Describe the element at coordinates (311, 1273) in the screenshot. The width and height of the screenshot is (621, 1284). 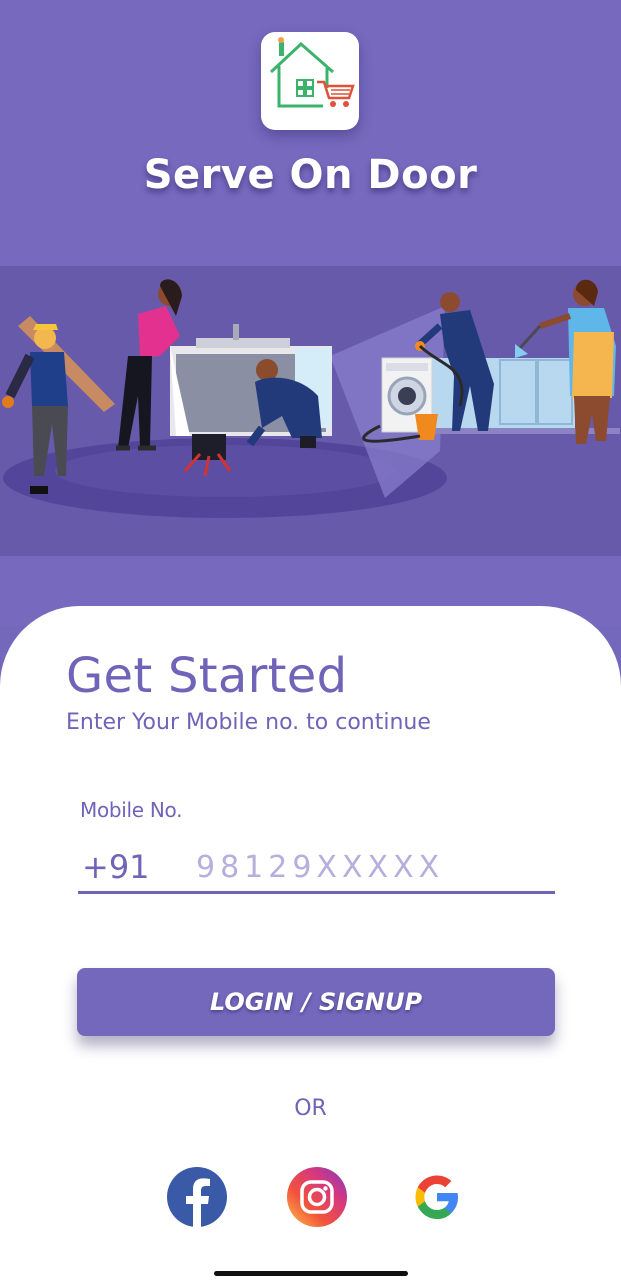
I see `home-indicator` at that location.